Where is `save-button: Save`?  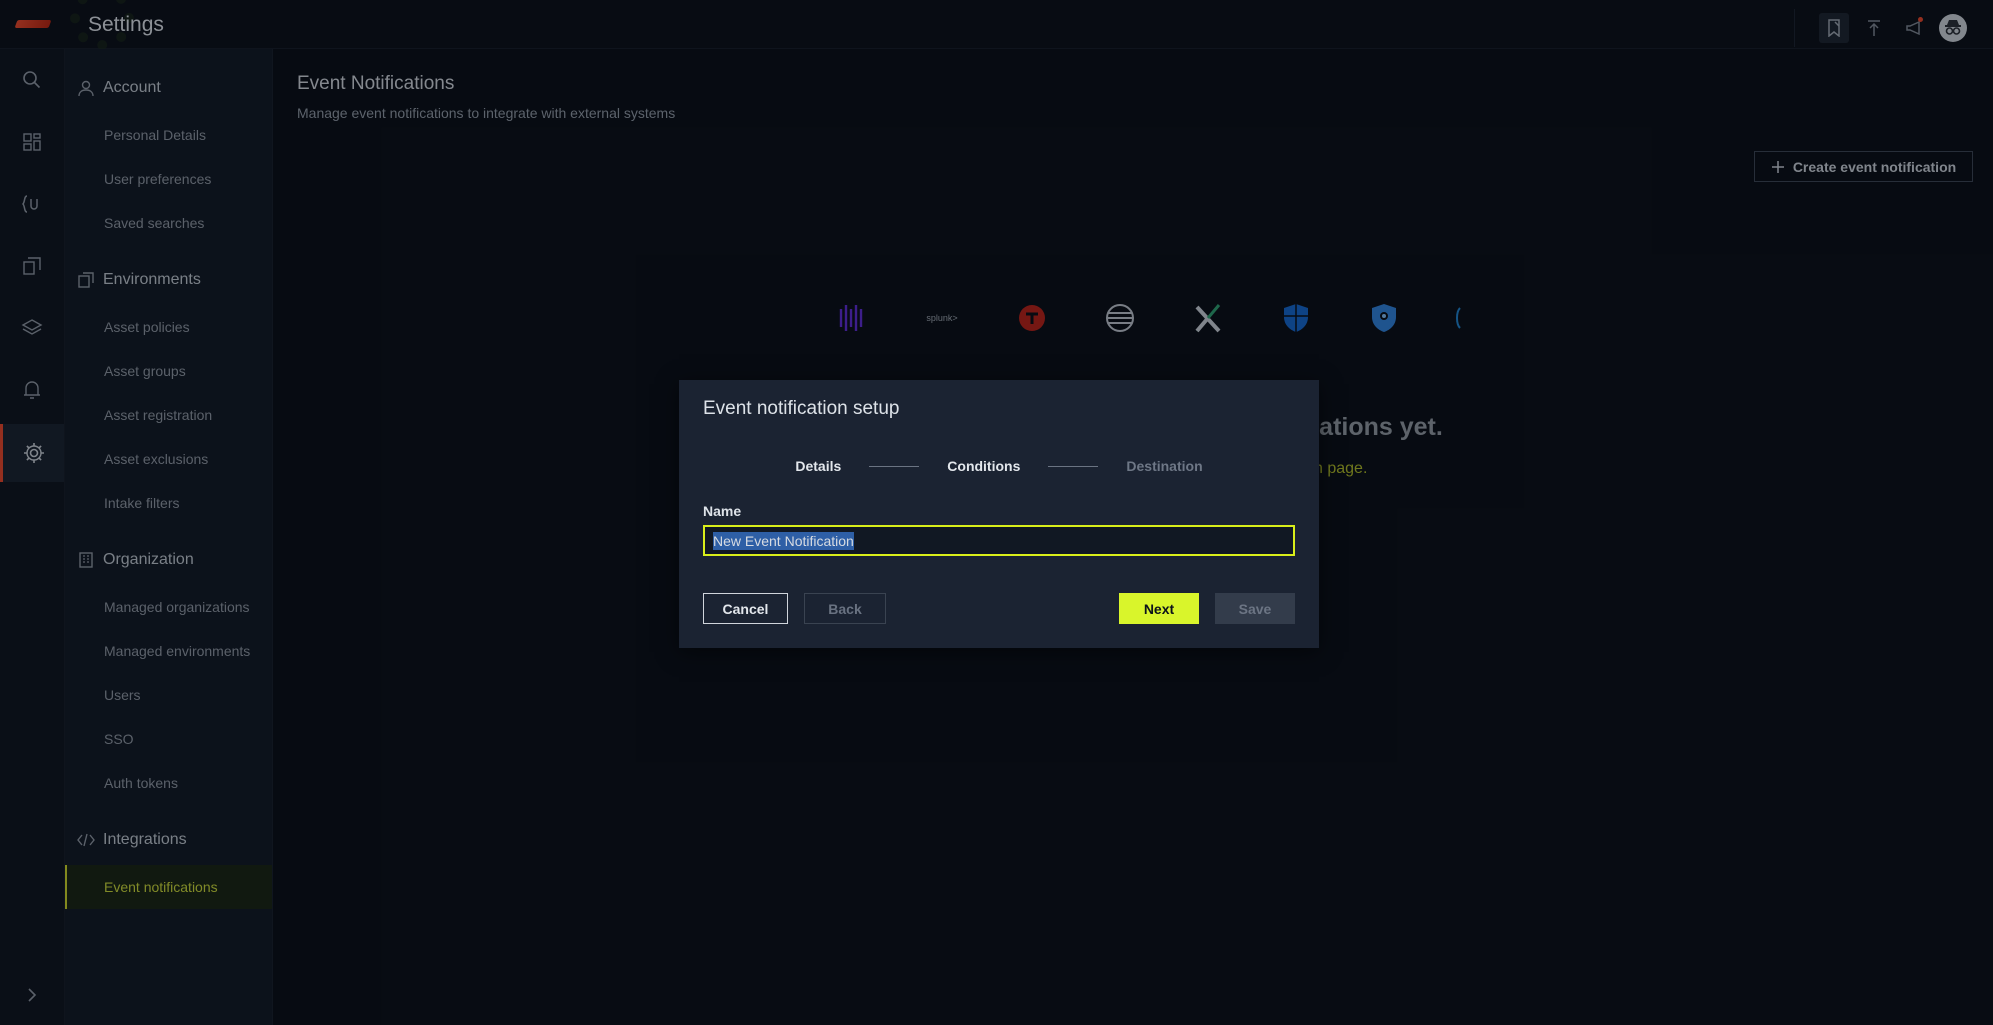
save-button: Save is located at coordinates (1255, 608).